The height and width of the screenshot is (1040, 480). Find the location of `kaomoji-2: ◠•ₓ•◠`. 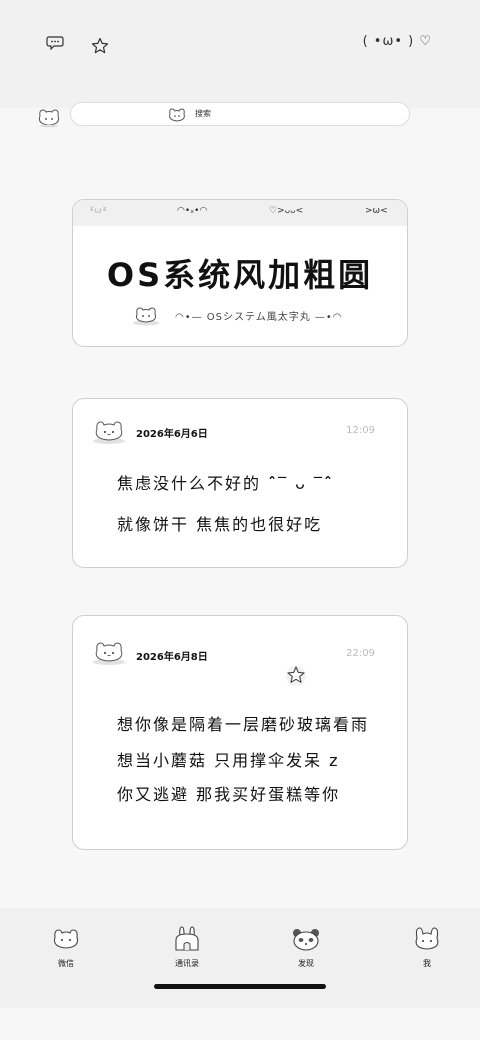

kaomoji-2: ◠•ₓ•◠ is located at coordinates (192, 211).